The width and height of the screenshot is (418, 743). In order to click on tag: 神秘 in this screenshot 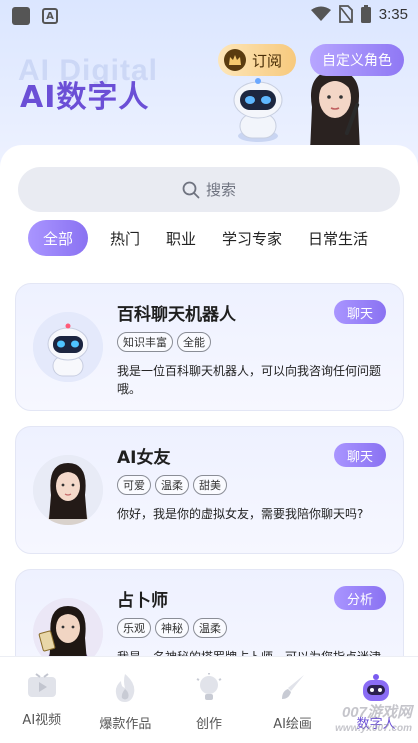, I will do `click(172, 628)`.